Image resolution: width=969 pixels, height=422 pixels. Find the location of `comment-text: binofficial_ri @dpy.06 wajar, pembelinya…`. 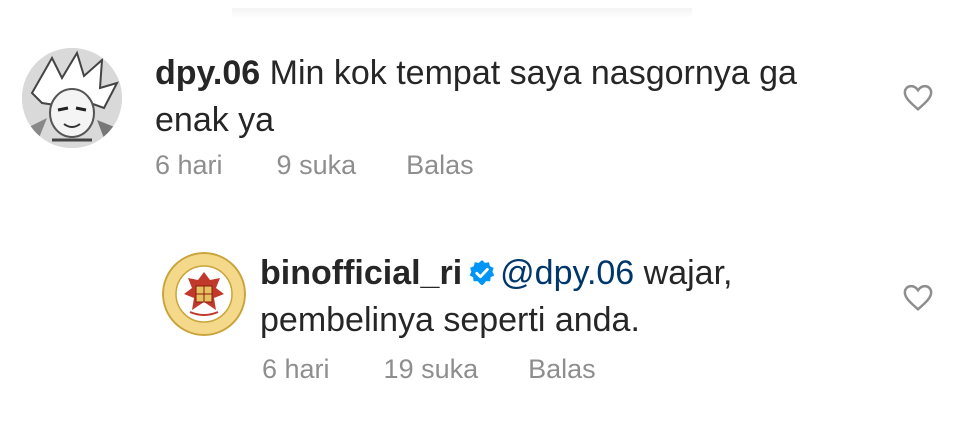

comment-text: binofficial_ri @dpy.06 wajar, pembelinya… is located at coordinates (560, 297).